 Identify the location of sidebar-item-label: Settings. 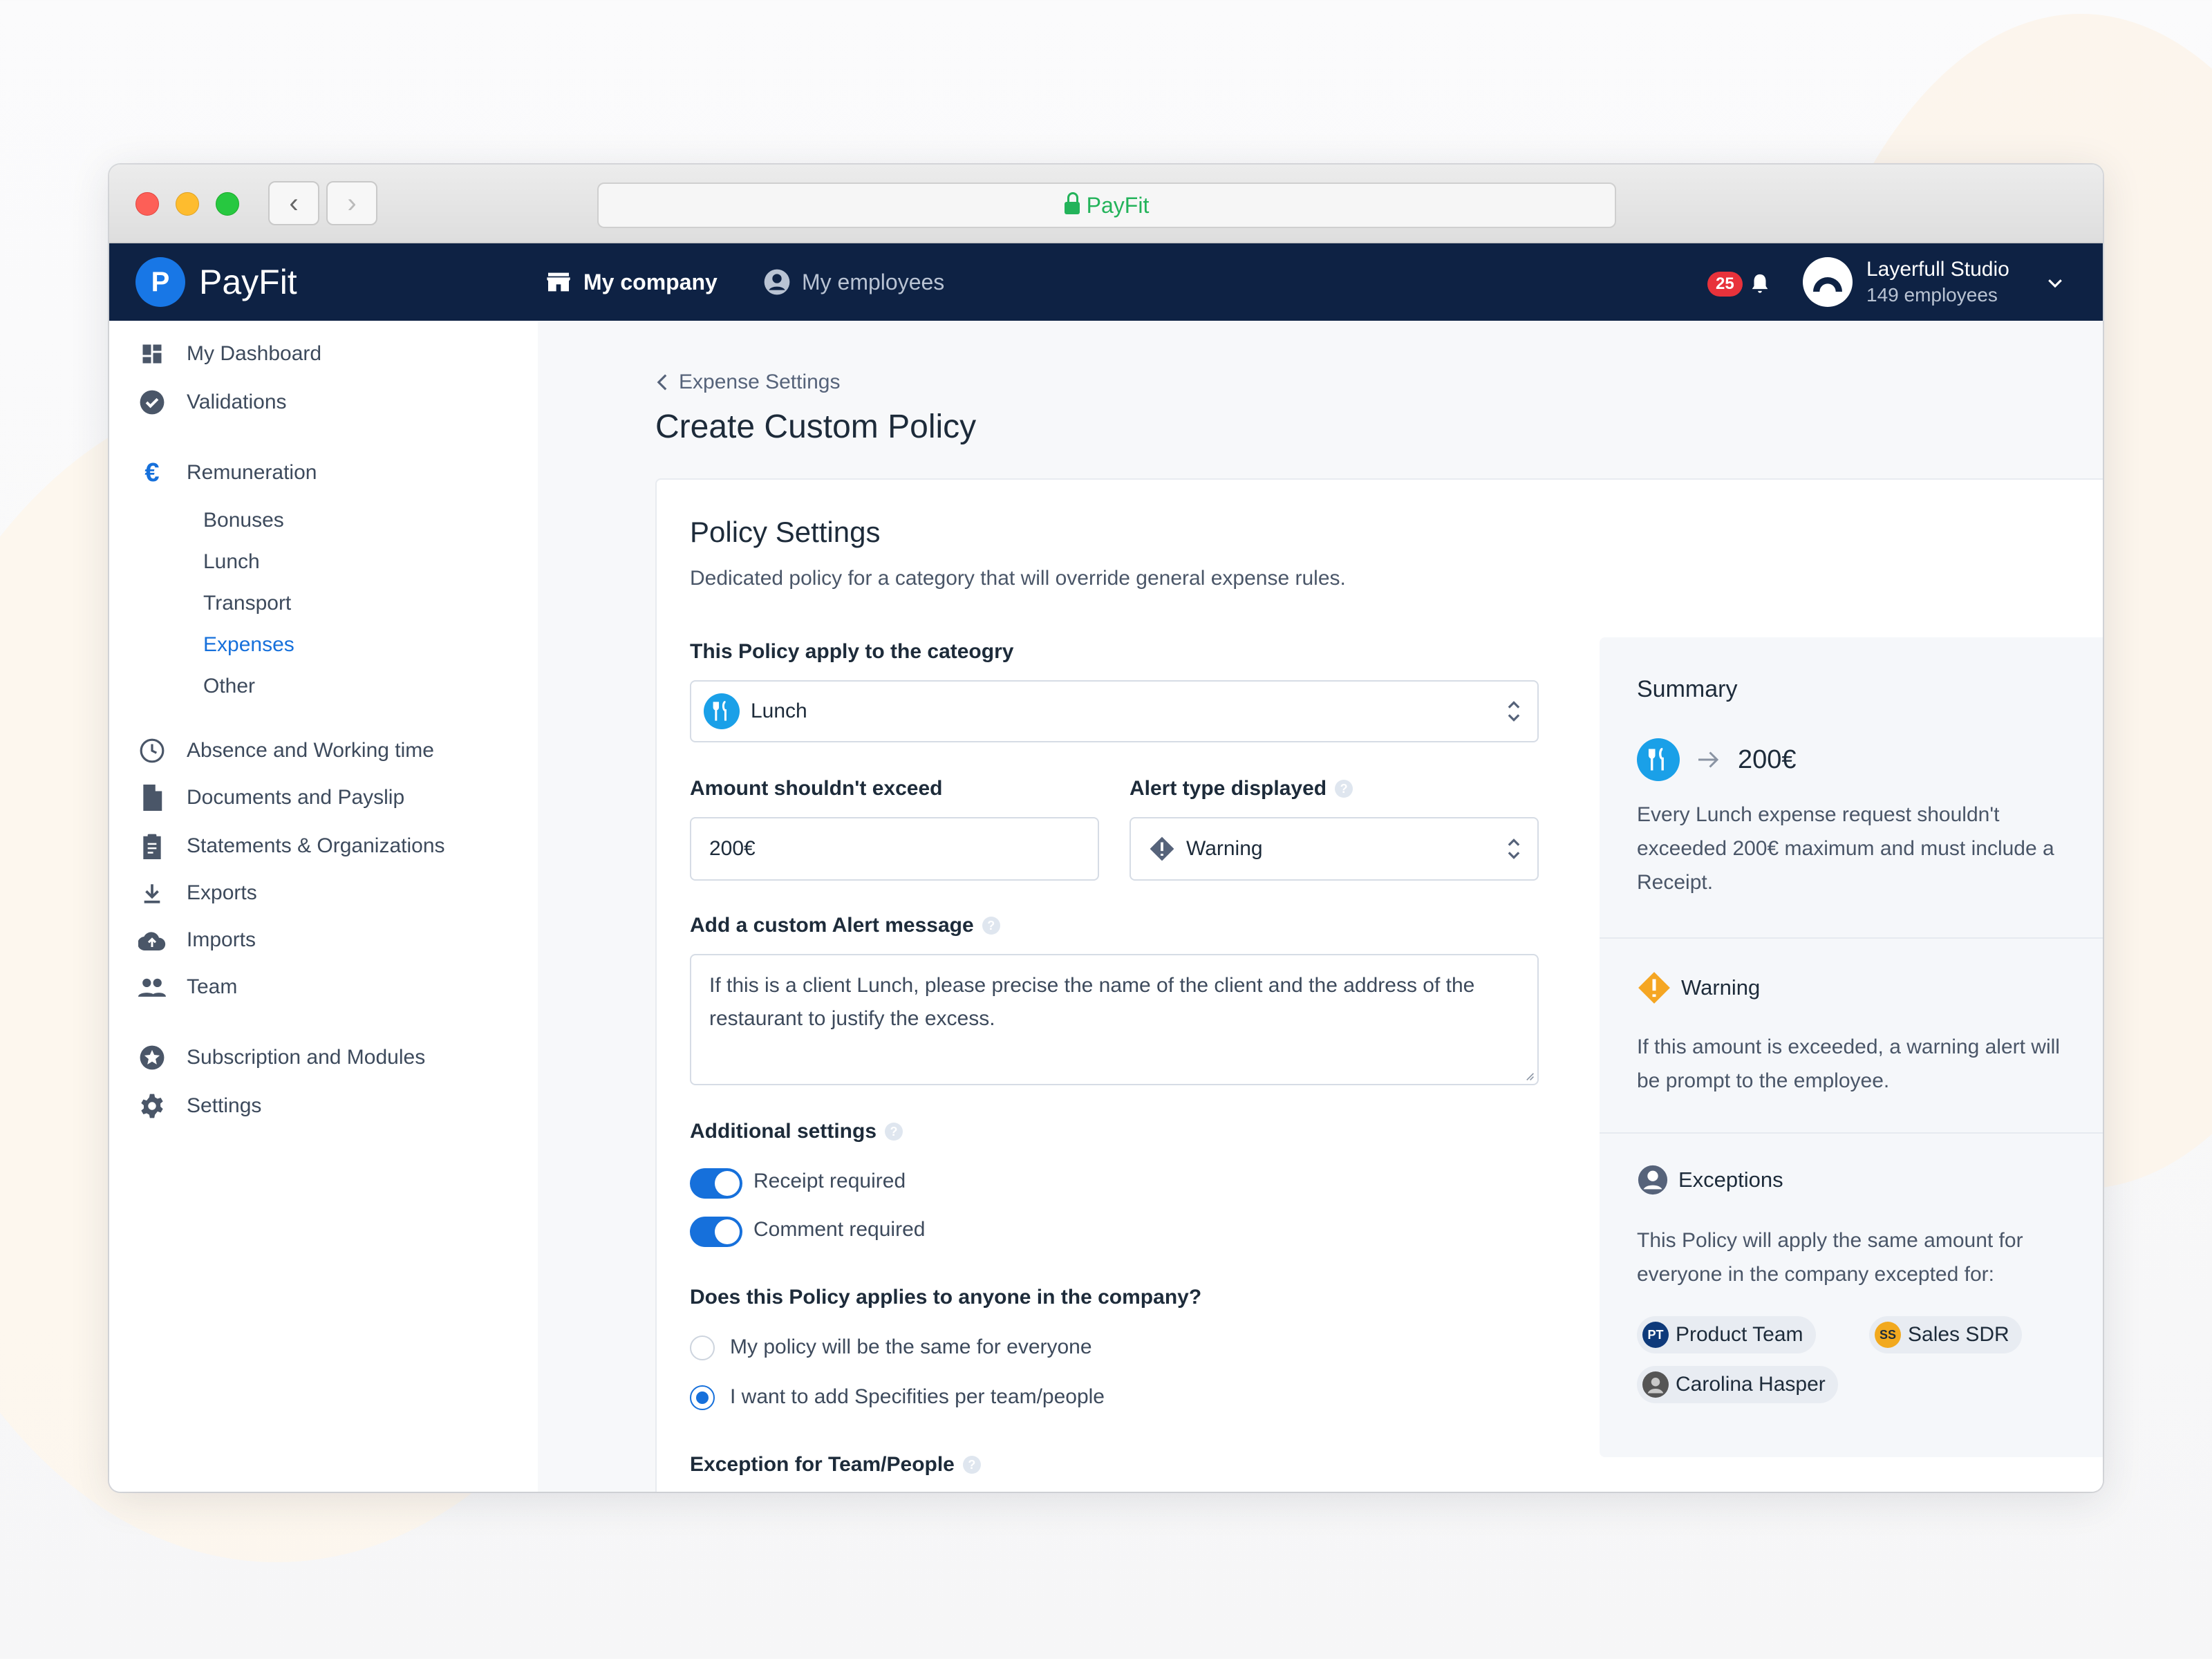
(225, 1105).